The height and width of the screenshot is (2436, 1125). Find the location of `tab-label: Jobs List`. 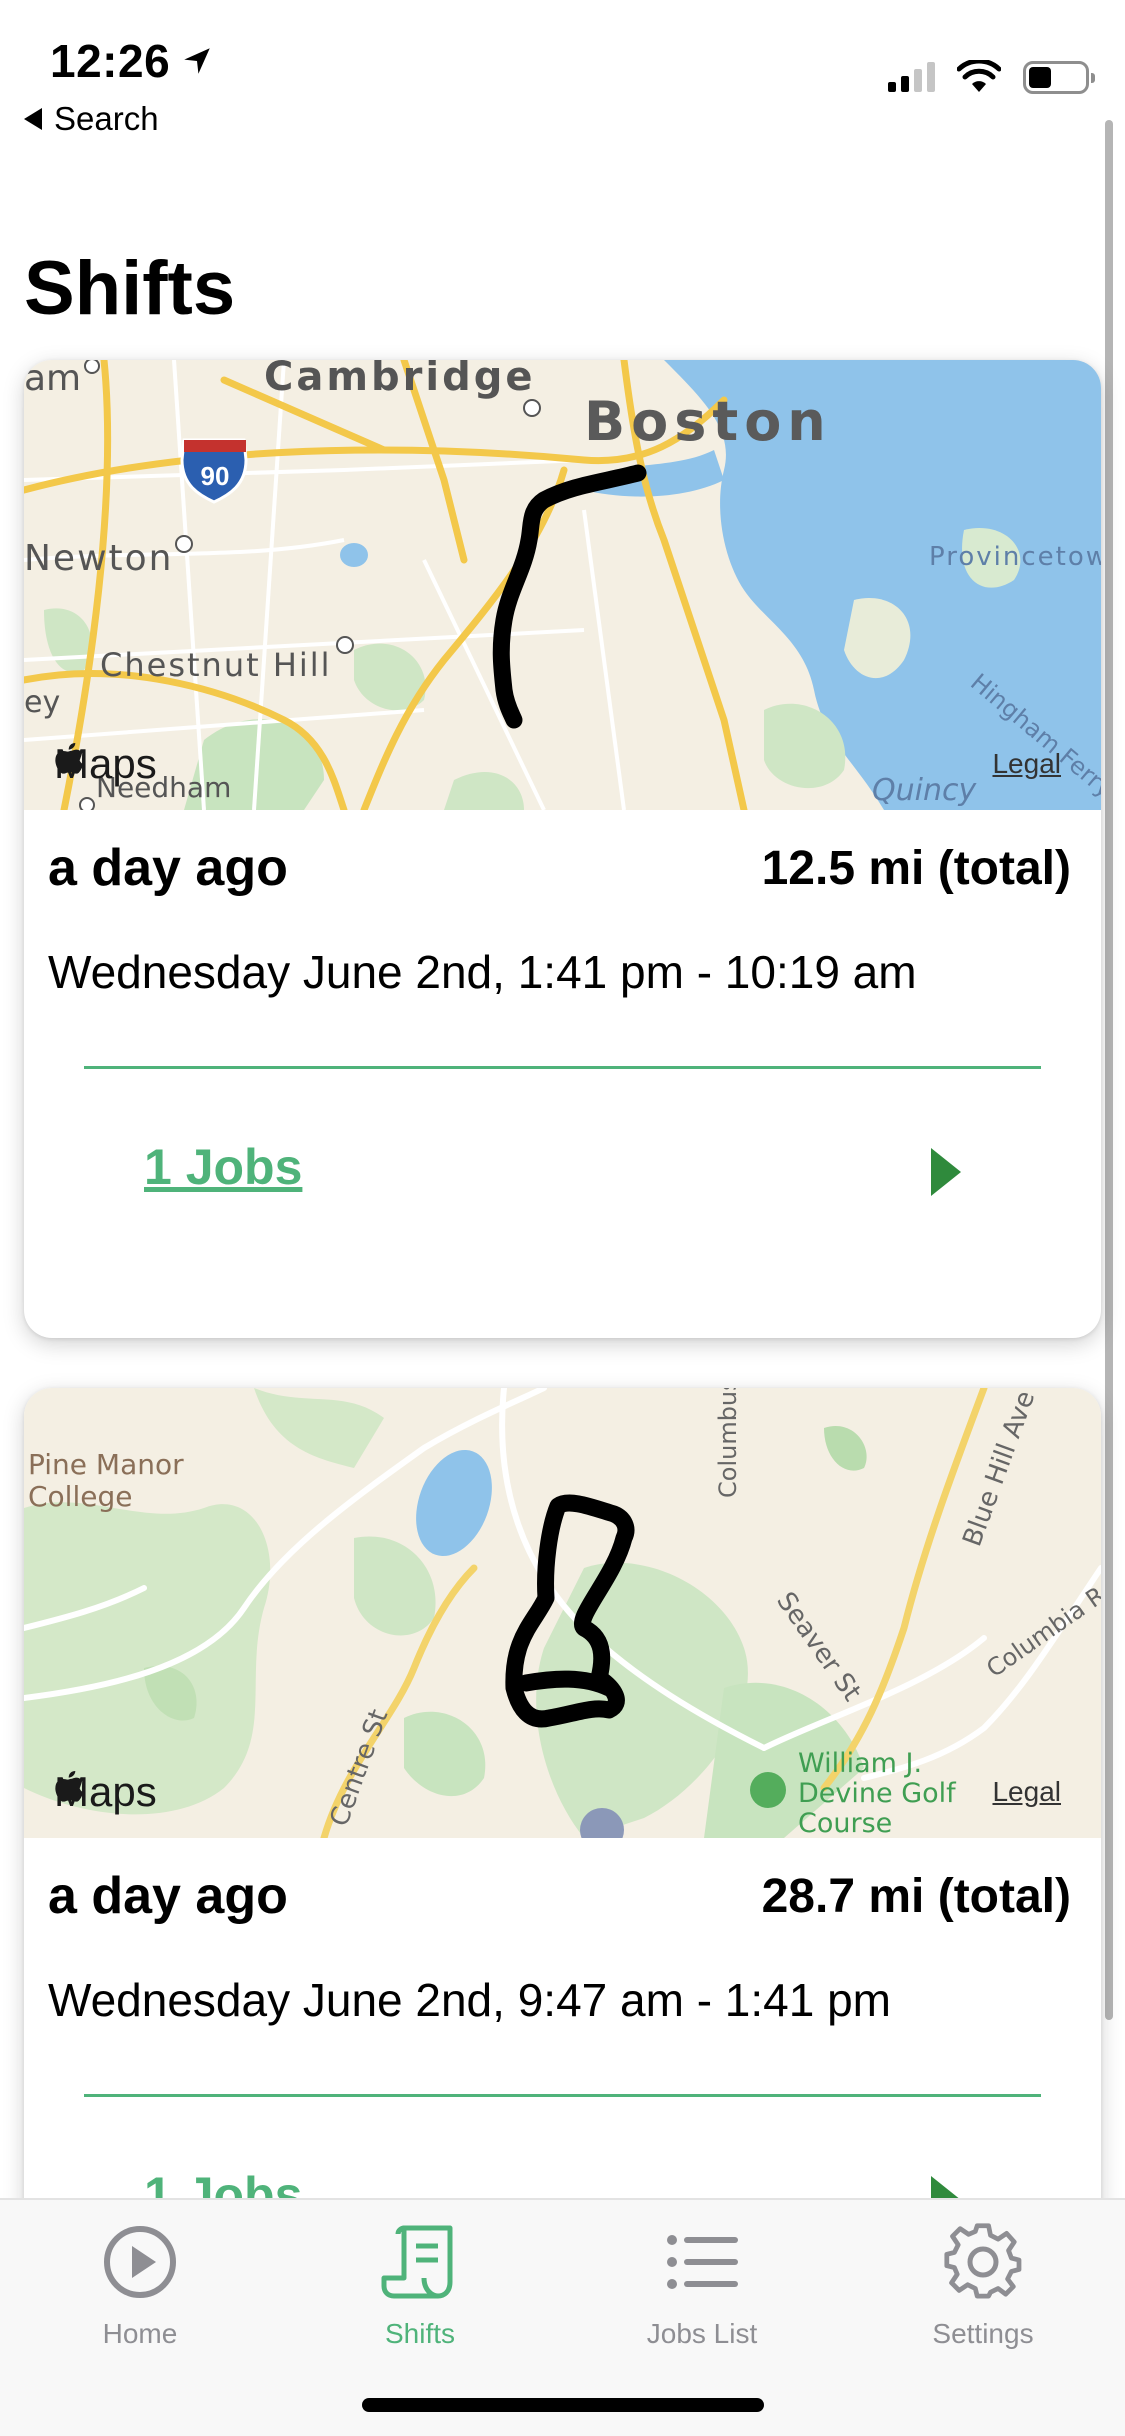

tab-label: Jobs List is located at coordinates (702, 2333).